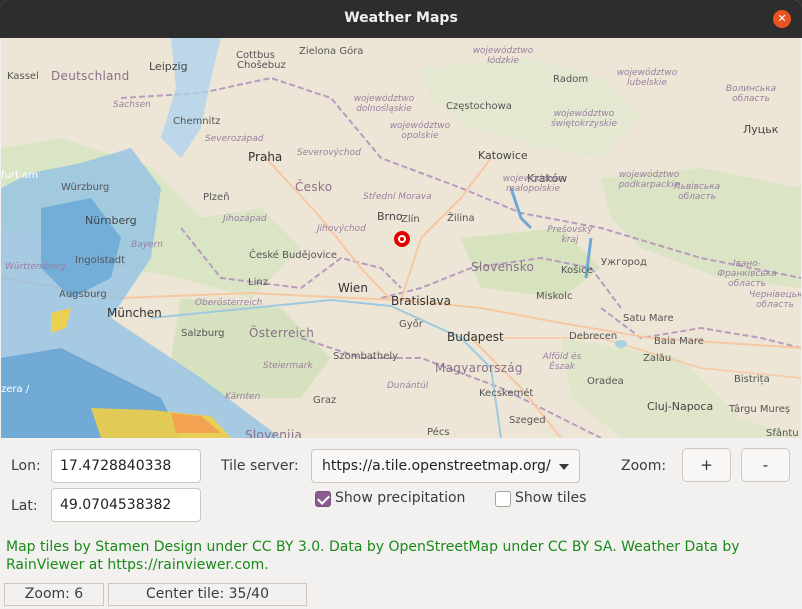 This screenshot has height=609, width=802. What do you see at coordinates (234, 139) in the screenshot?
I see `map-region-severozapad: Severozápad` at bounding box center [234, 139].